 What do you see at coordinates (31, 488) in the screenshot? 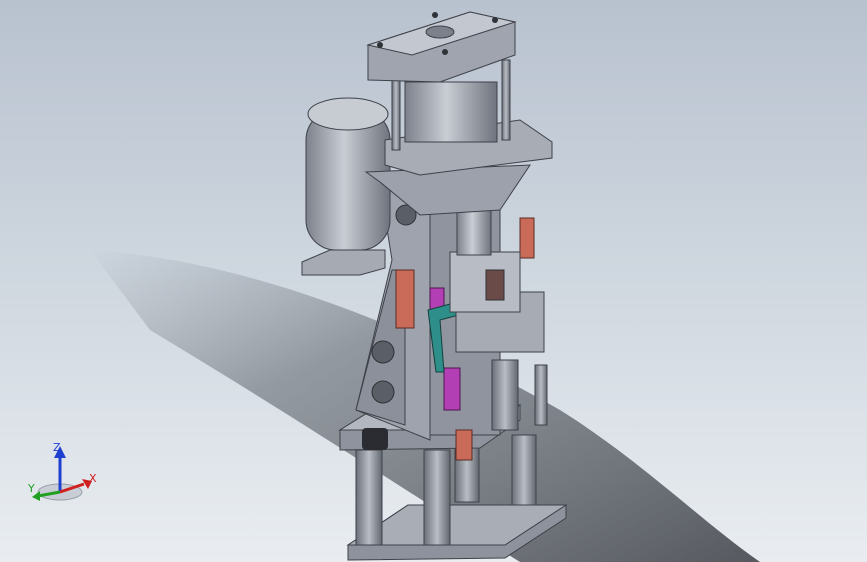
I see `y-axis-label: Y` at bounding box center [31, 488].